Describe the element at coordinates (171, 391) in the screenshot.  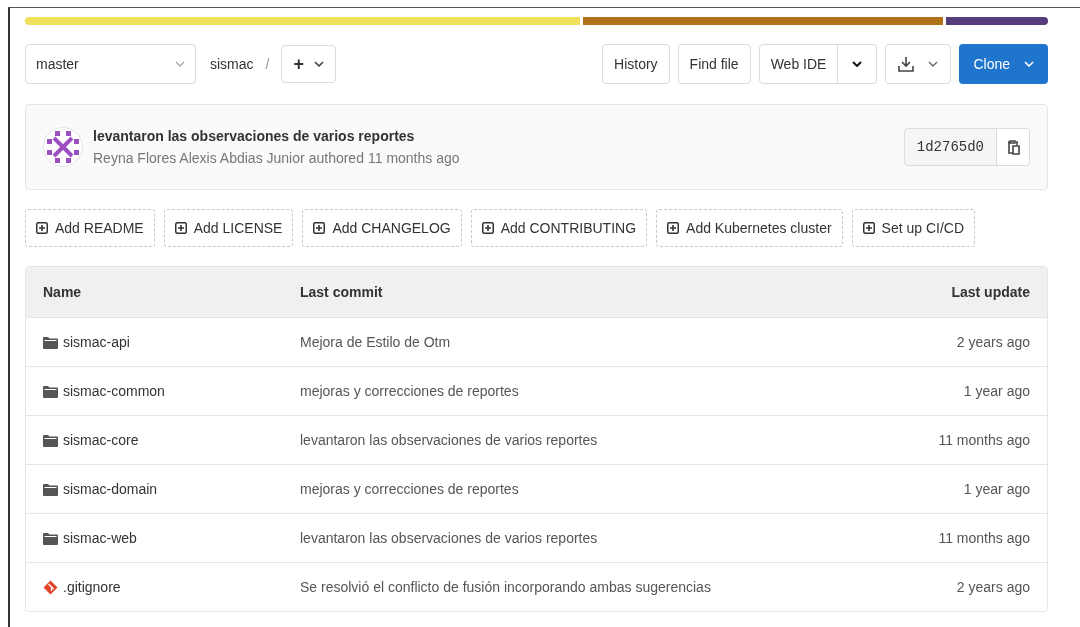
I see `file-link: sismac-common` at that location.